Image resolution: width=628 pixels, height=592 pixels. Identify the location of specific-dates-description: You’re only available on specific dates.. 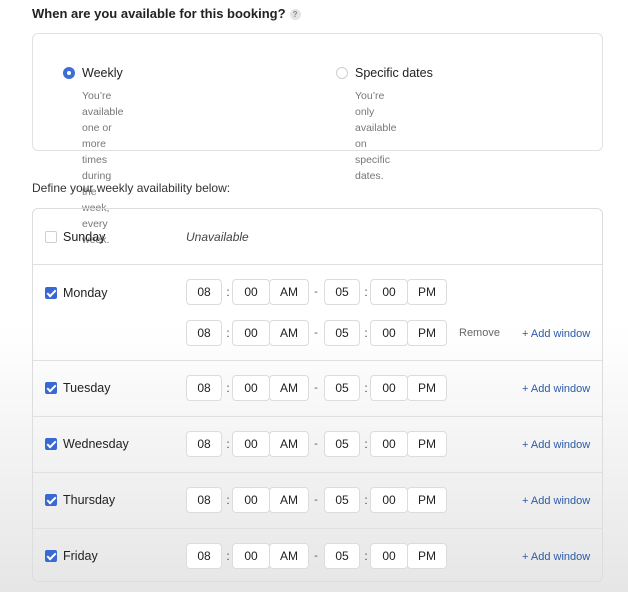
(376, 136).